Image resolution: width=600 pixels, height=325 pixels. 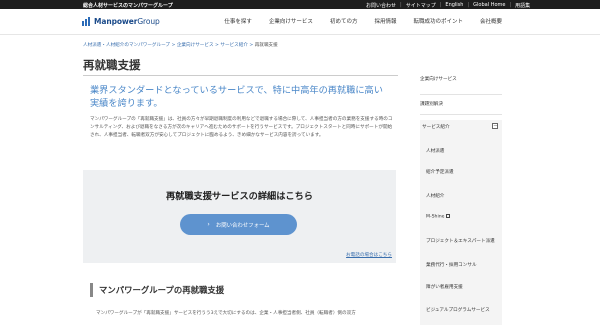 I want to click on nav-recruit: 採用情報, so click(x=385, y=21).